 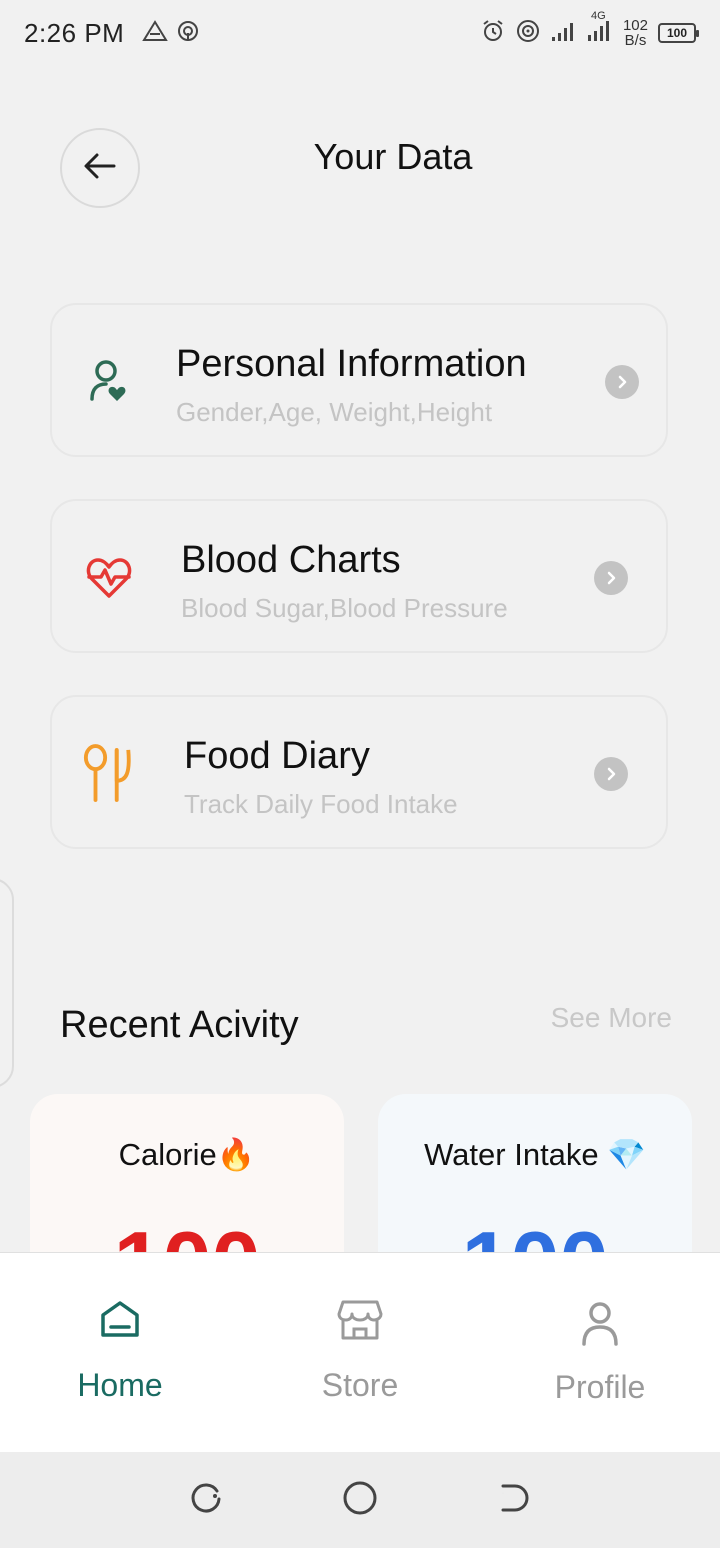 I want to click on bottom-navigation: Home Store Profile, so click(x=360, y=1352).